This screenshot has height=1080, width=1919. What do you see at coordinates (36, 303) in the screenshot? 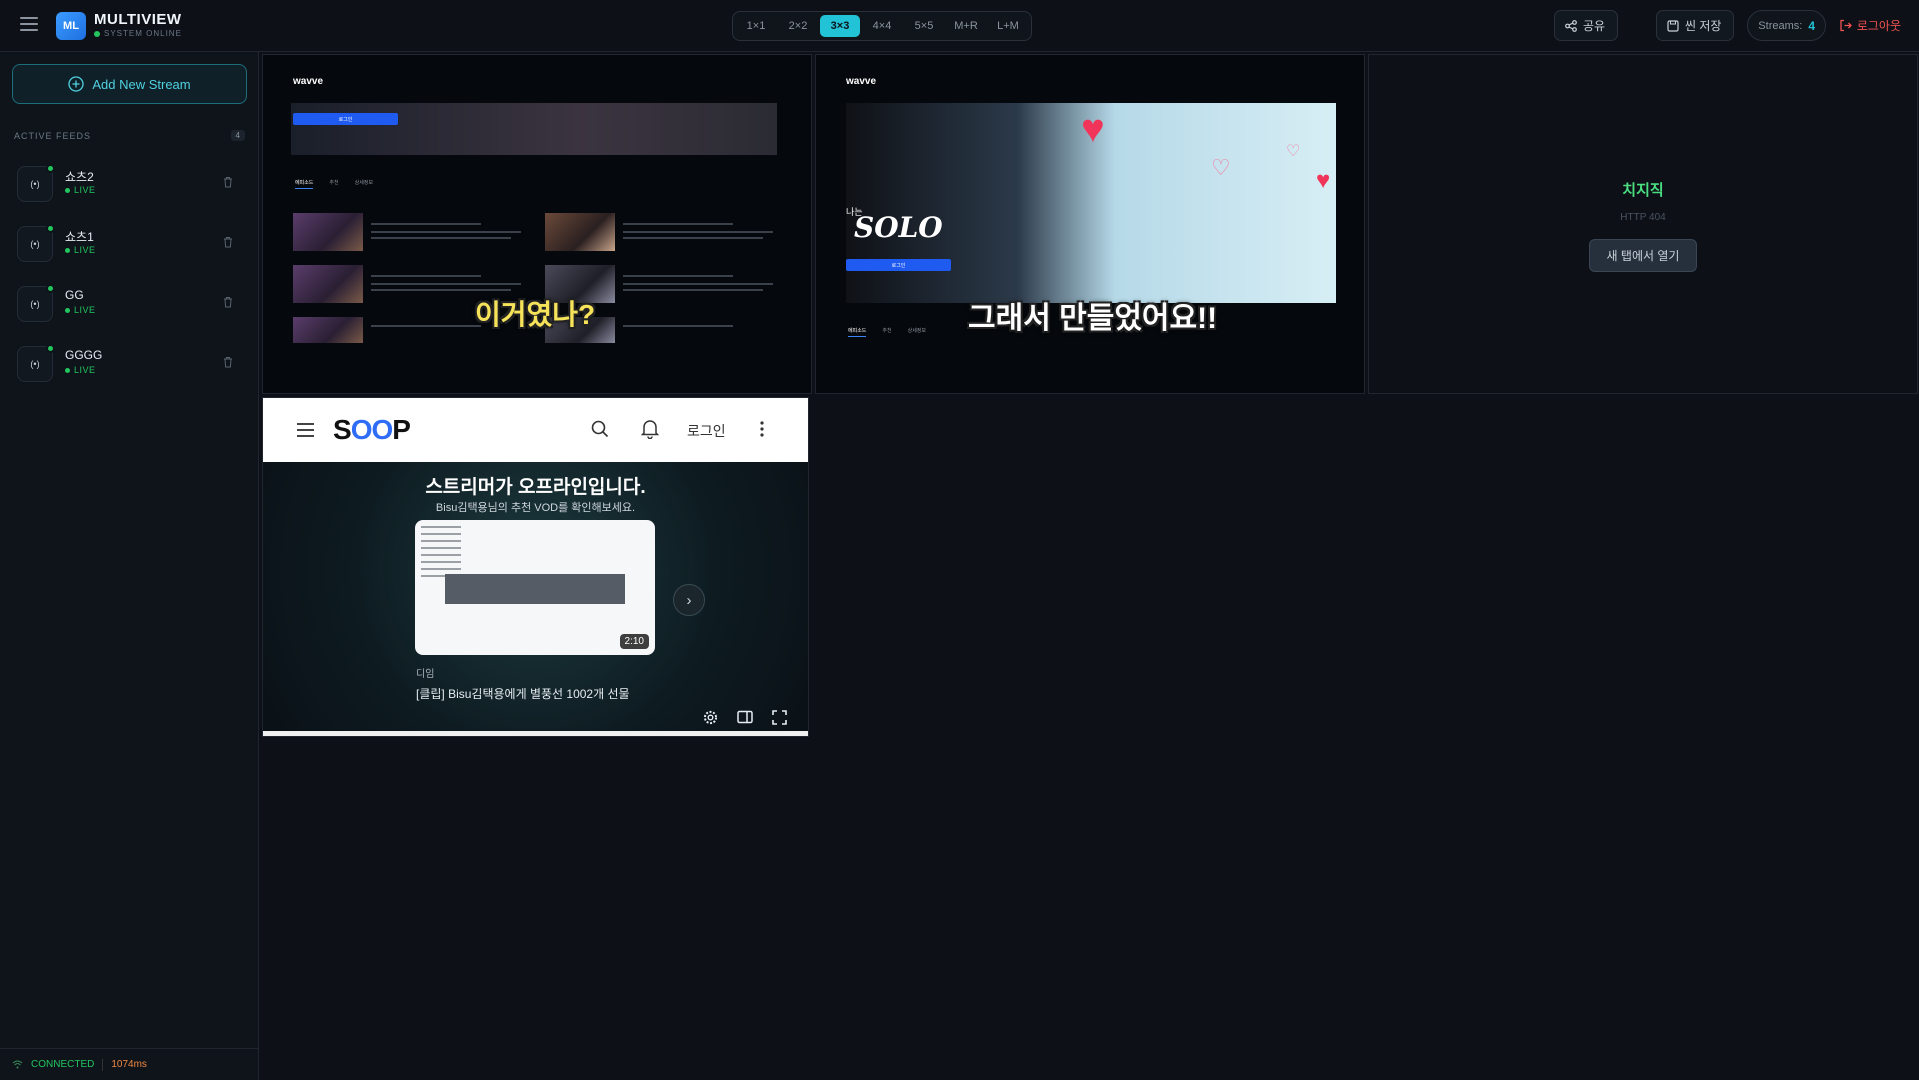
I see `broadcast-icon: (•)` at bounding box center [36, 303].